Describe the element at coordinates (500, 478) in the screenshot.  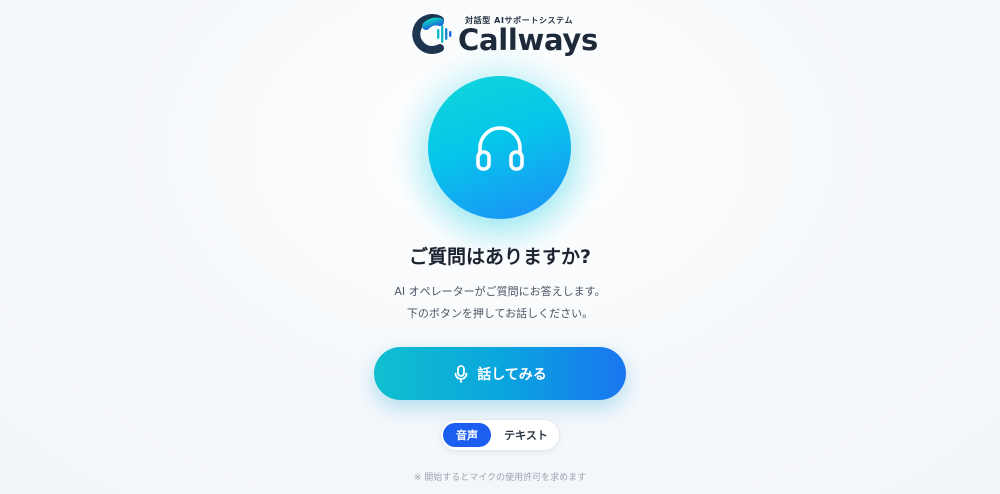
I see `microphone-permission-notice: ※ 開始するとマイクの使用許可を求めます` at that location.